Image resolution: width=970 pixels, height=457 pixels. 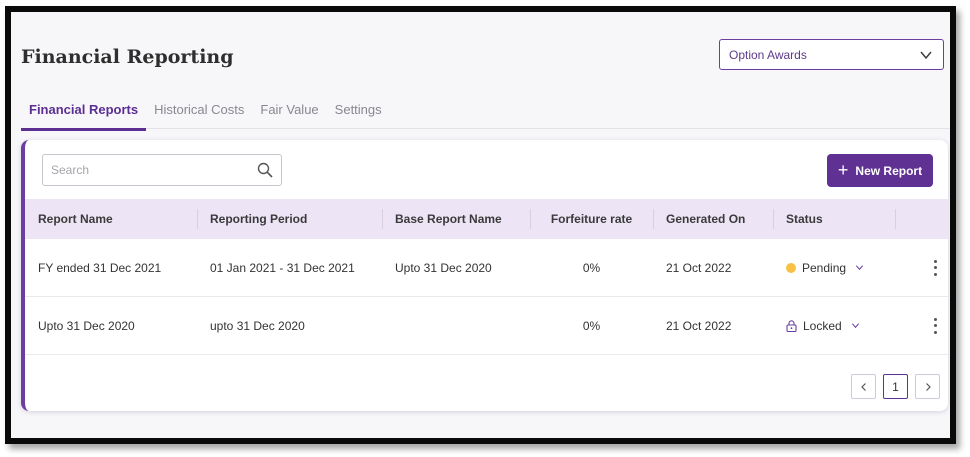 What do you see at coordinates (358, 114) in the screenshot?
I see `tab-settings: Settings` at bounding box center [358, 114].